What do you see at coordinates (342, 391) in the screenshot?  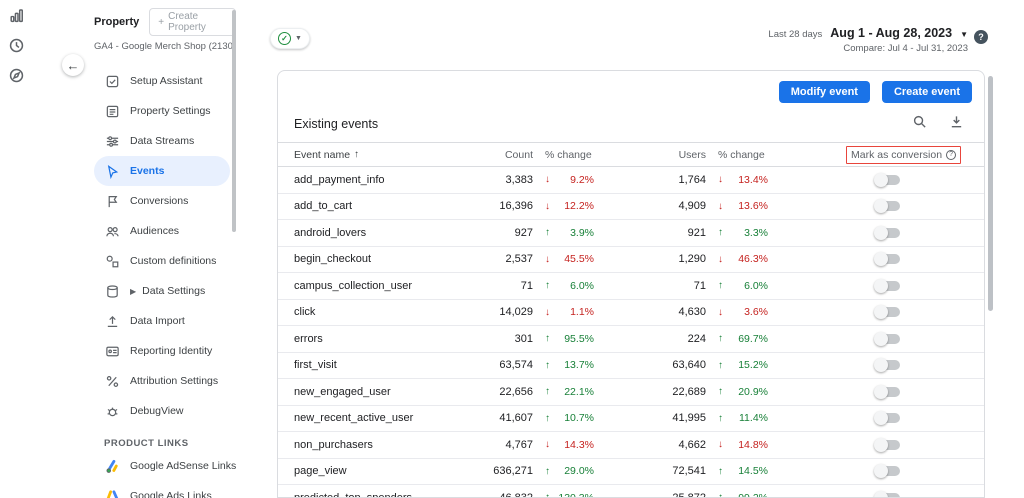 I see `event-name-cell: new_engaged_user` at bounding box center [342, 391].